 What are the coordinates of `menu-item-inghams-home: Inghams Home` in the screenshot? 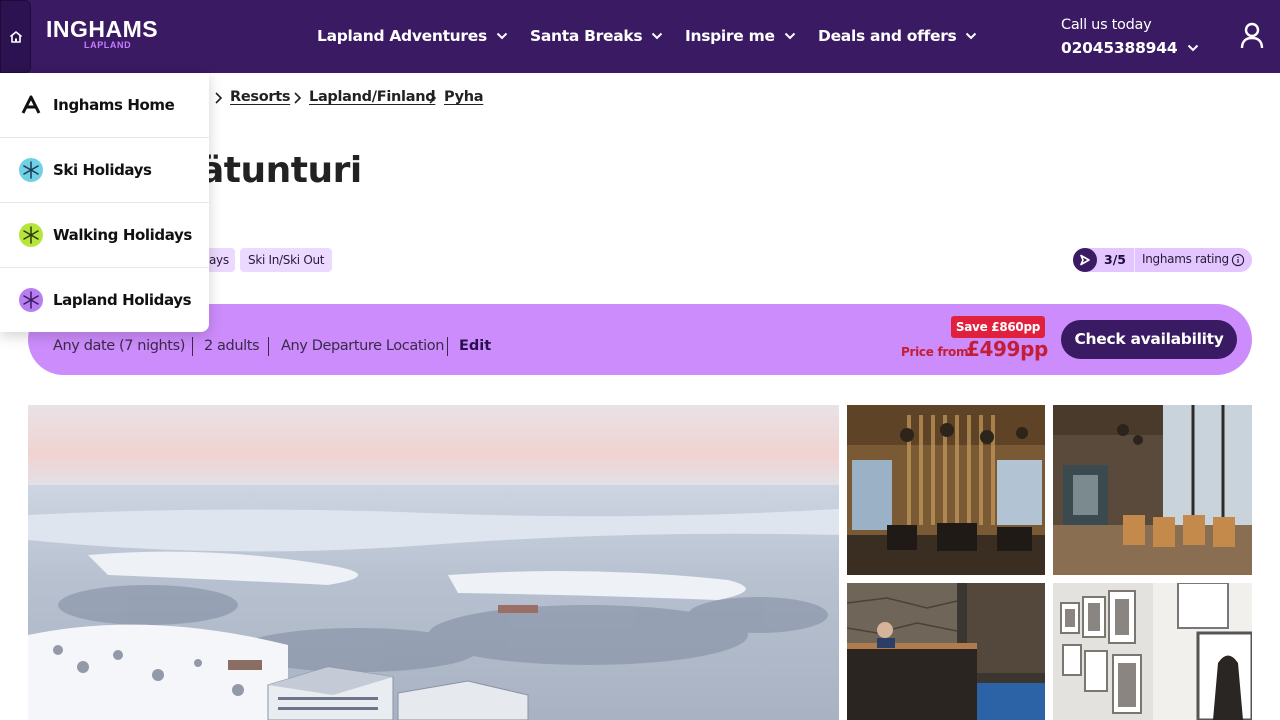 It's located at (104, 105).